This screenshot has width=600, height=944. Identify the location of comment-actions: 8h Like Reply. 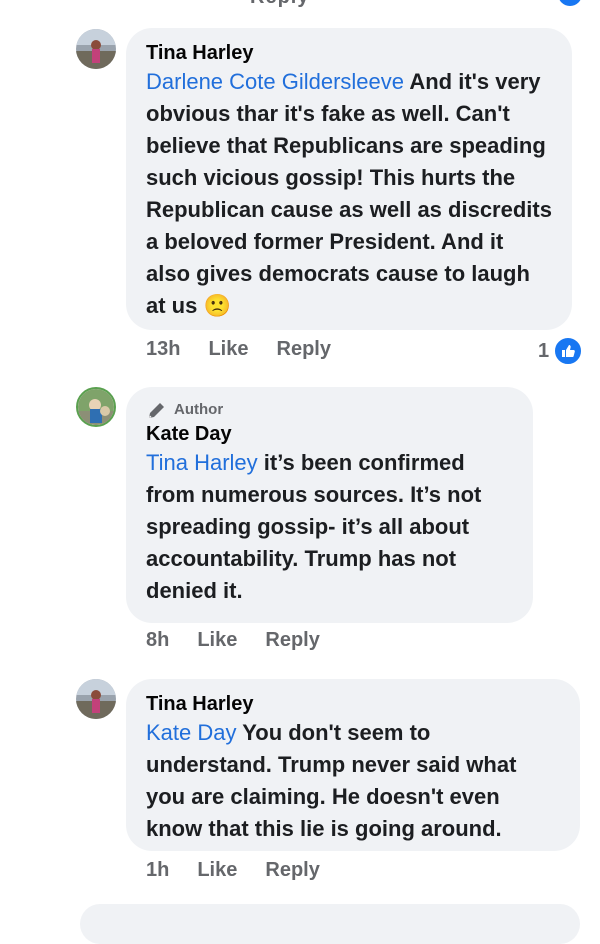
(233, 640).